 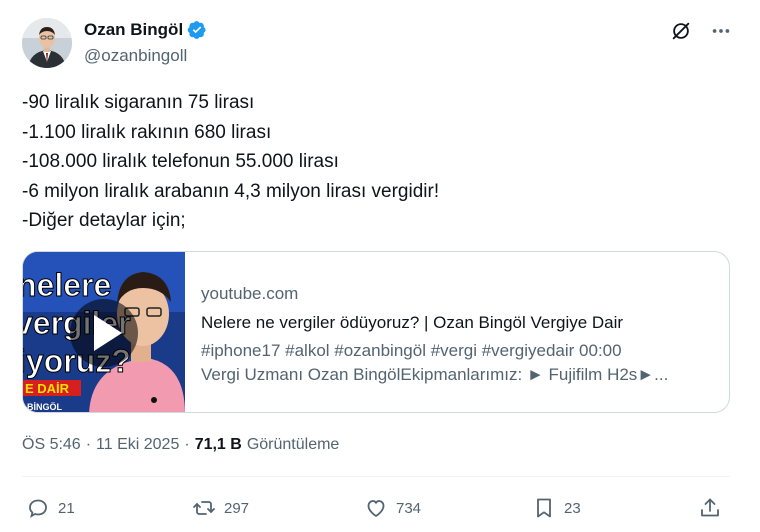 What do you see at coordinates (681, 31) in the screenshot?
I see `grok-icon` at bounding box center [681, 31].